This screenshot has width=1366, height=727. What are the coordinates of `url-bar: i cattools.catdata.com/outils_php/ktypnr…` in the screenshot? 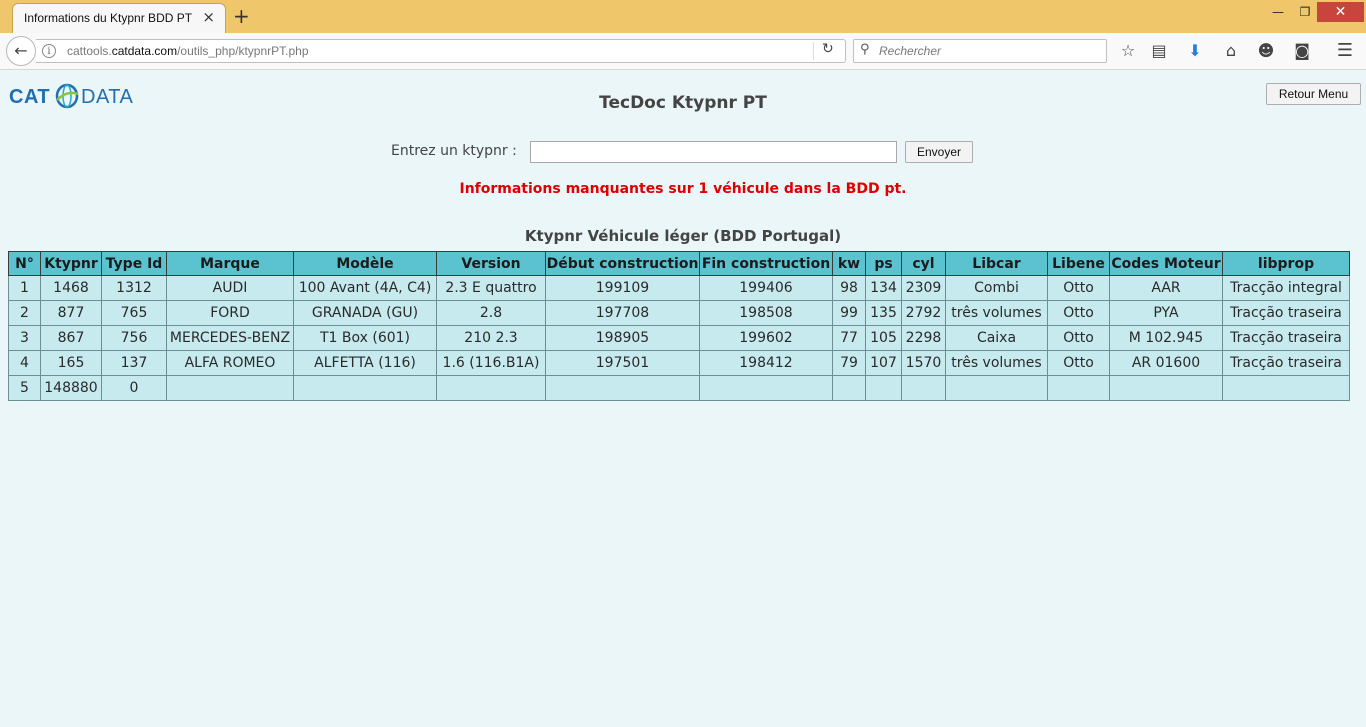 It's located at (441, 51).